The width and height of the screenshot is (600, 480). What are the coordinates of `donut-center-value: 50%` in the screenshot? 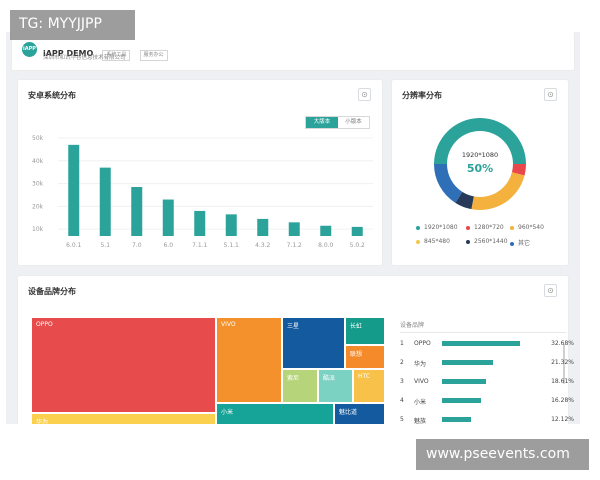 It's located at (480, 168).